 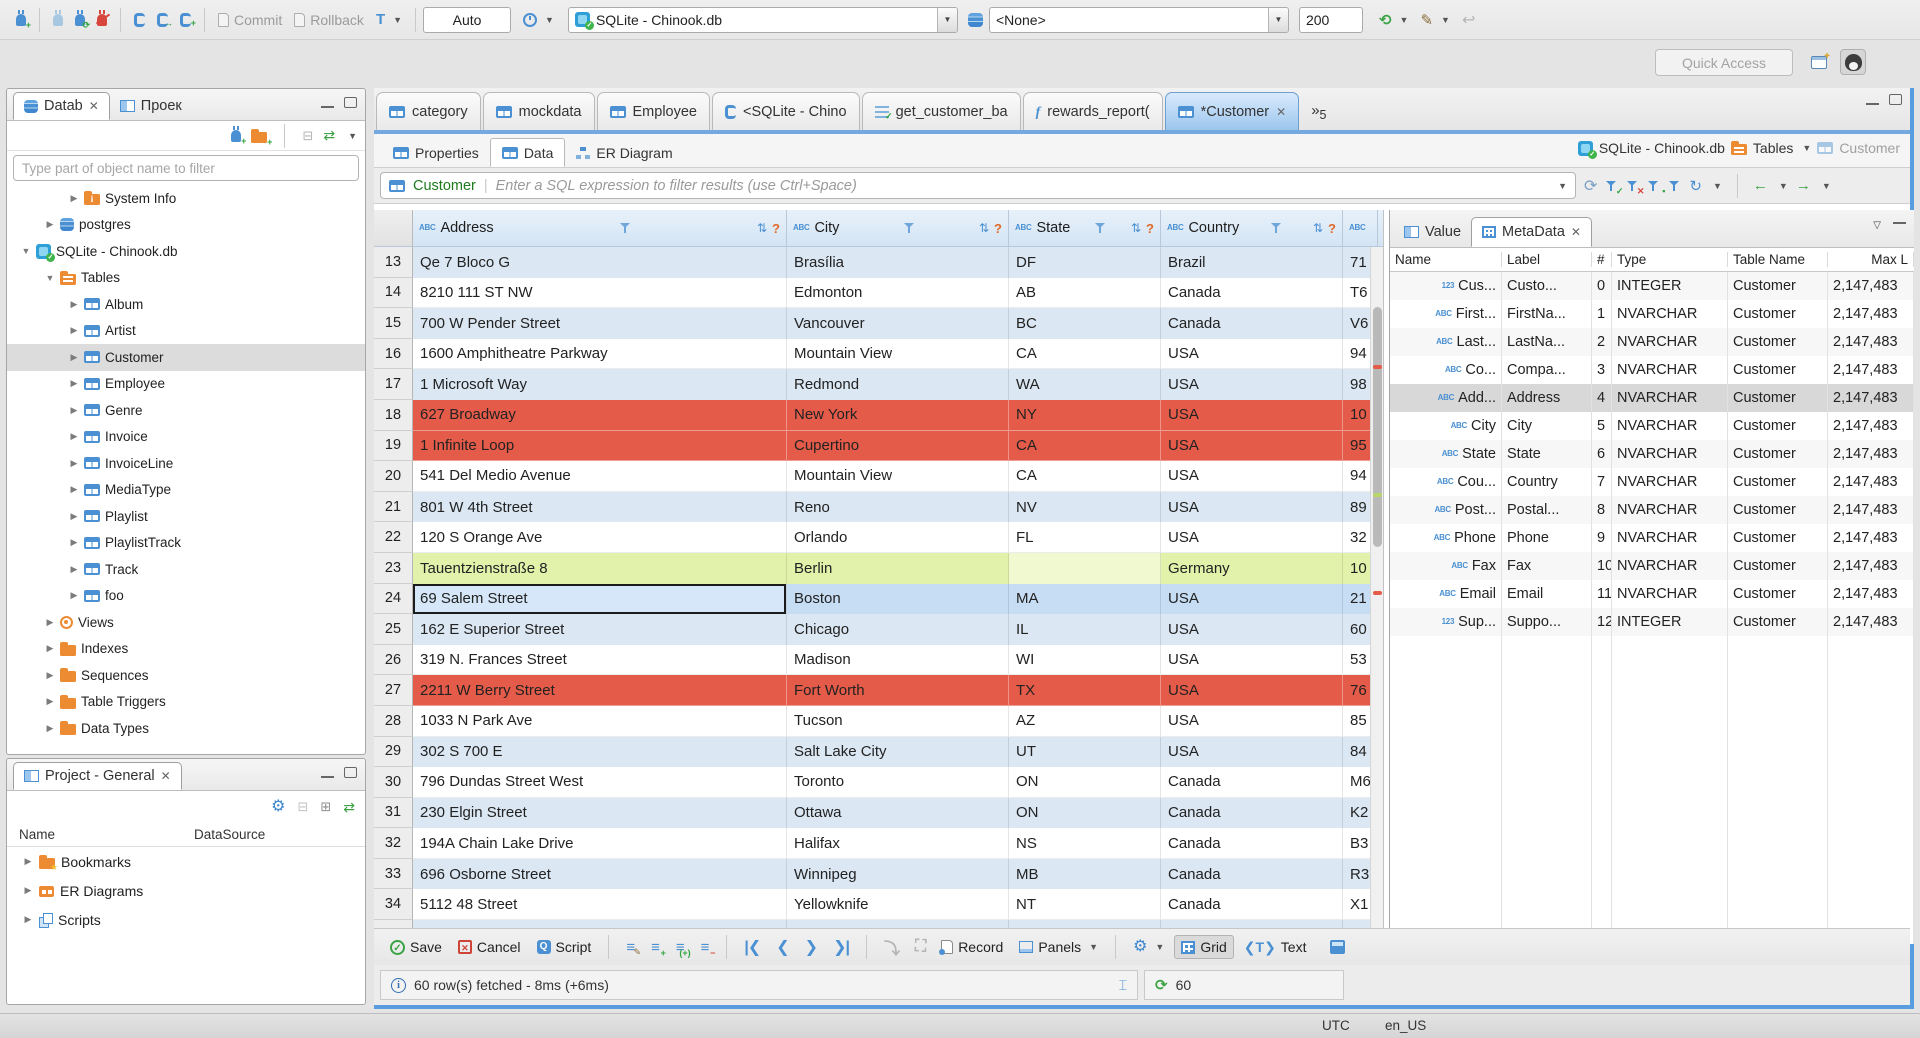 I want to click on save-button: ✓ Save, so click(x=416, y=947).